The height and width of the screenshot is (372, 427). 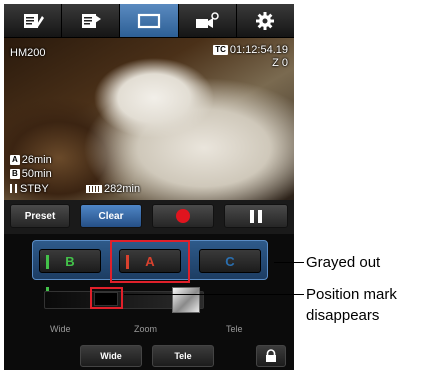 I want to click on lock-button, so click(x=271, y=356).